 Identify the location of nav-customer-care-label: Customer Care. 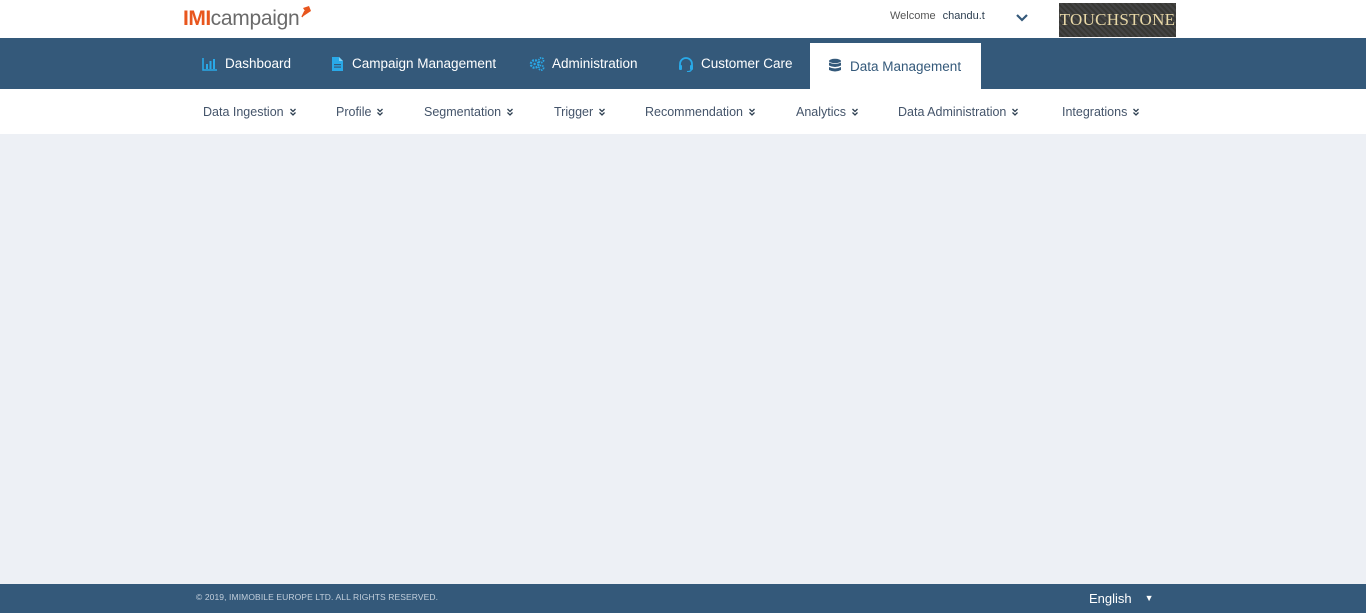
(747, 63).